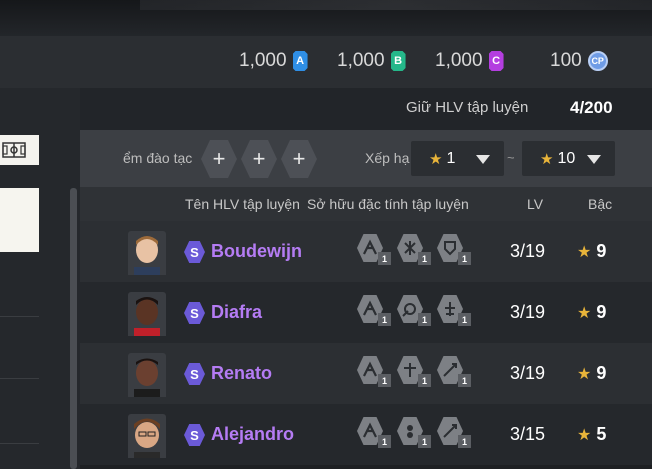 The image size is (652, 469). What do you see at coordinates (361, 60) in the screenshot?
I see `currency-b-value: 1,000` at bounding box center [361, 60].